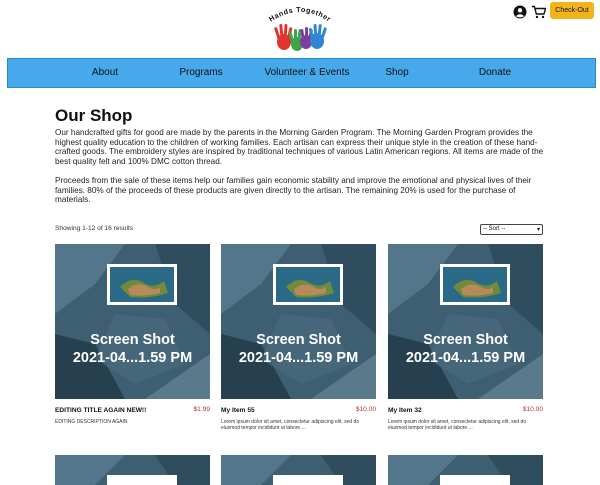  Describe the element at coordinates (397, 73) in the screenshot. I see `nav-item-shop: Shop` at that location.